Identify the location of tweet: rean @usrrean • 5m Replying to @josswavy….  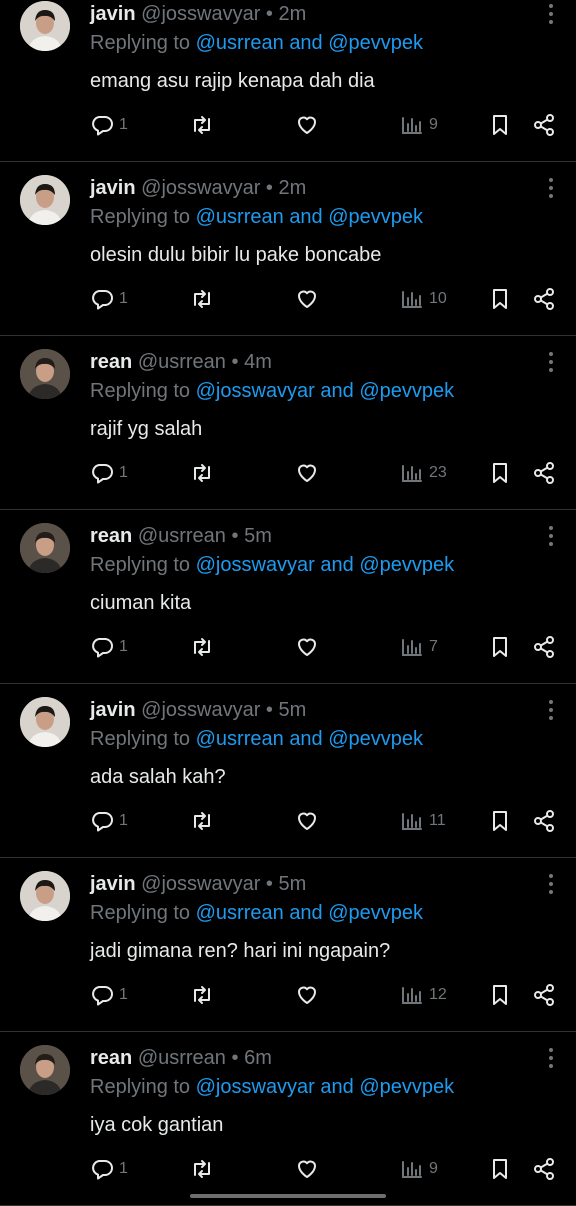
(288, 597).